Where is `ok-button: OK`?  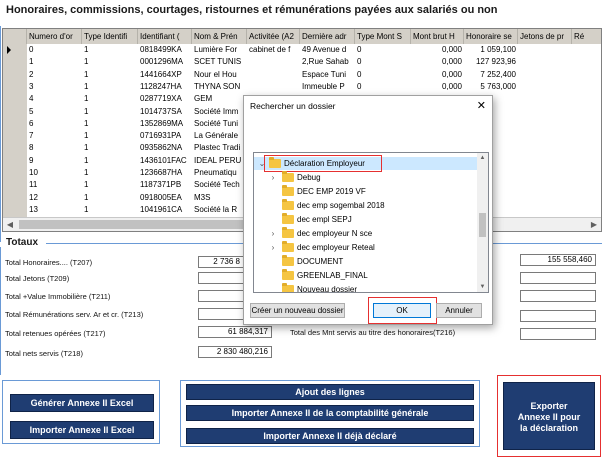
ok-button: OK is located at coordinates (402, 310).